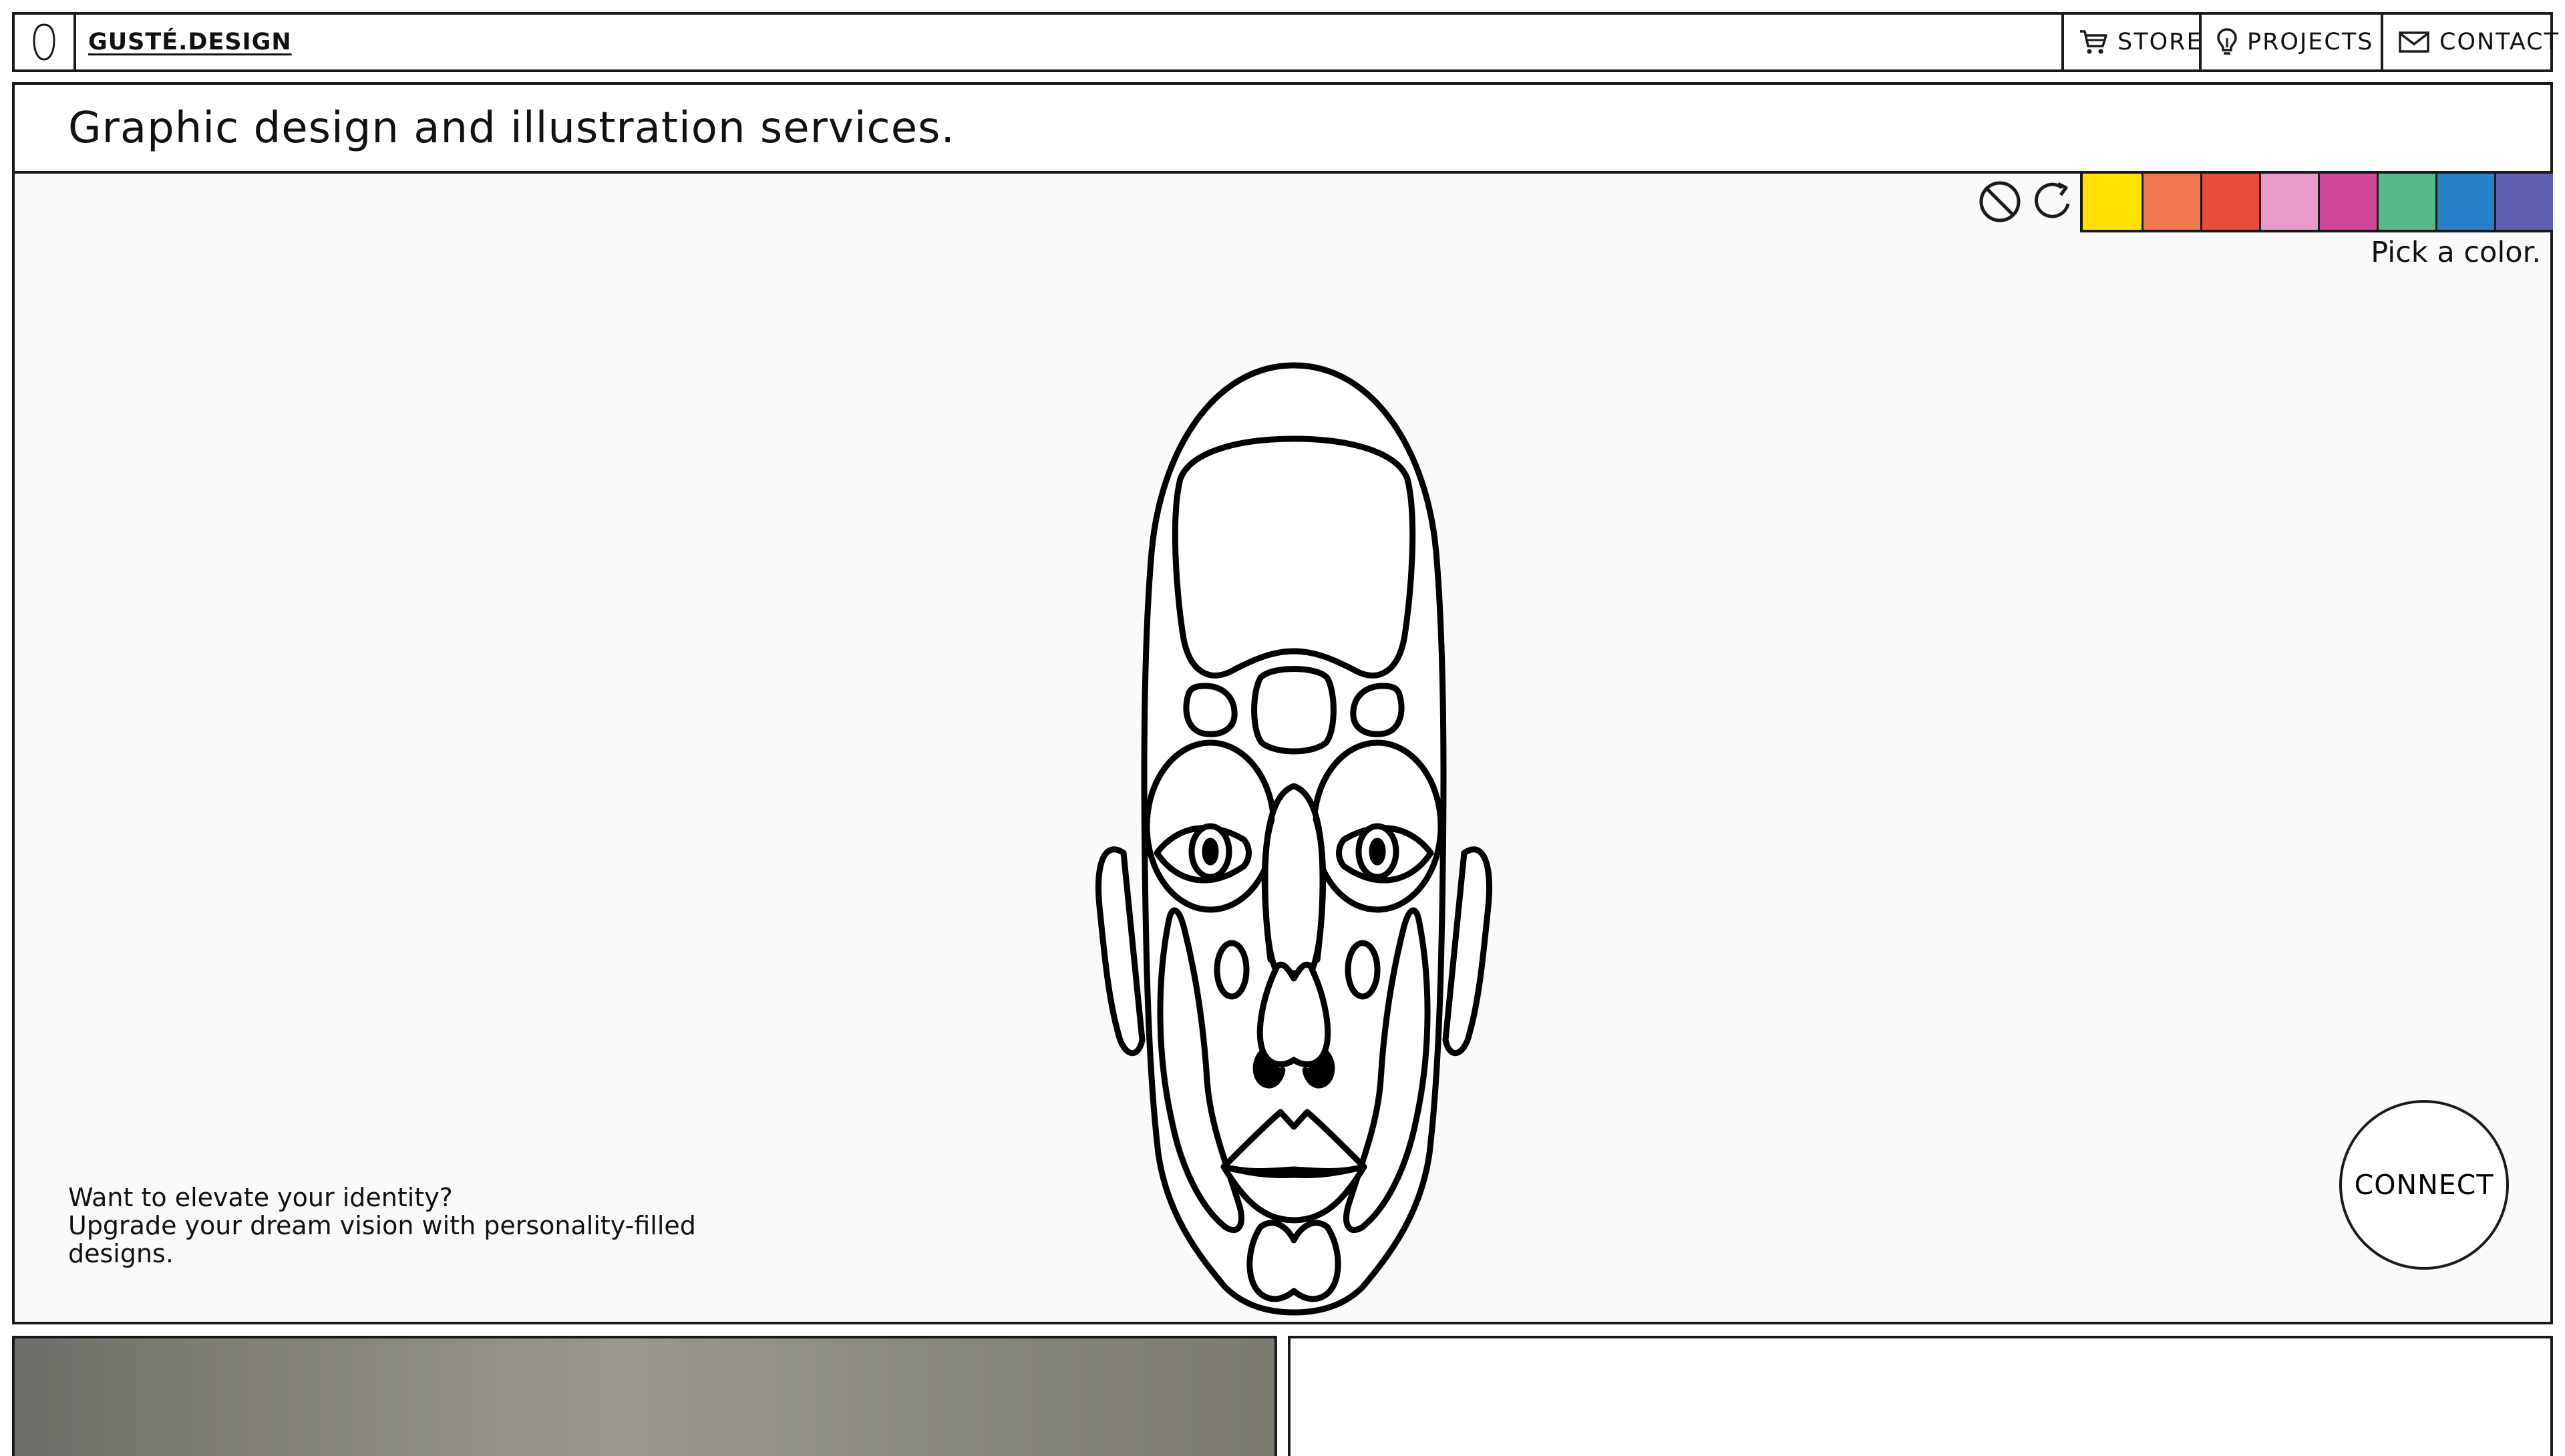  I want to click on right-cheek-spot, so click(1363, 970).